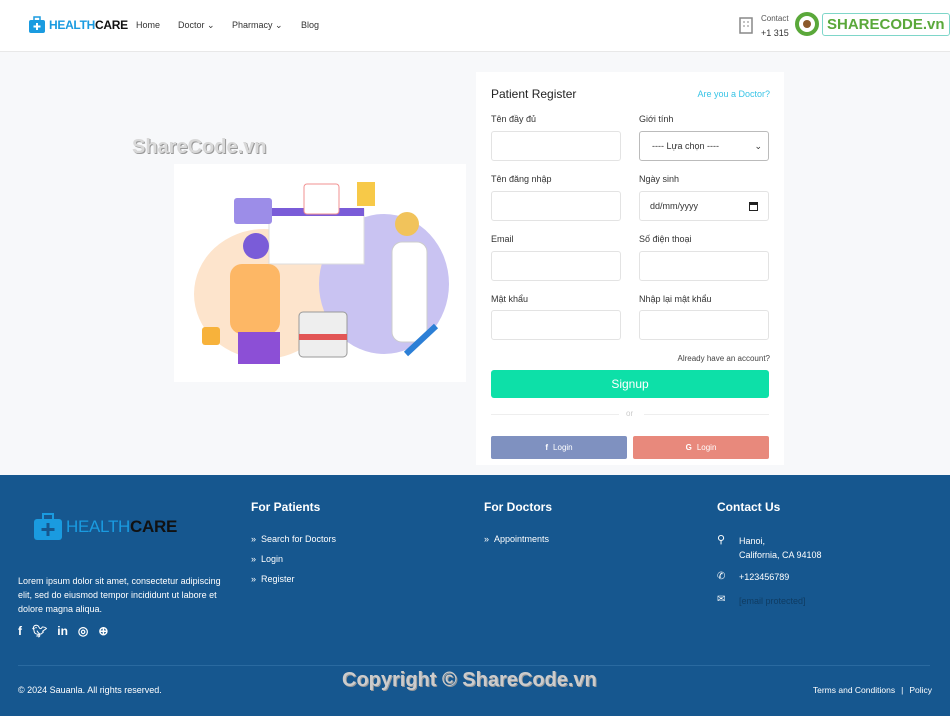 The width and height of the screenshot is (950, 716). I want to click on nav-blog: Blog, so click(310, 25).